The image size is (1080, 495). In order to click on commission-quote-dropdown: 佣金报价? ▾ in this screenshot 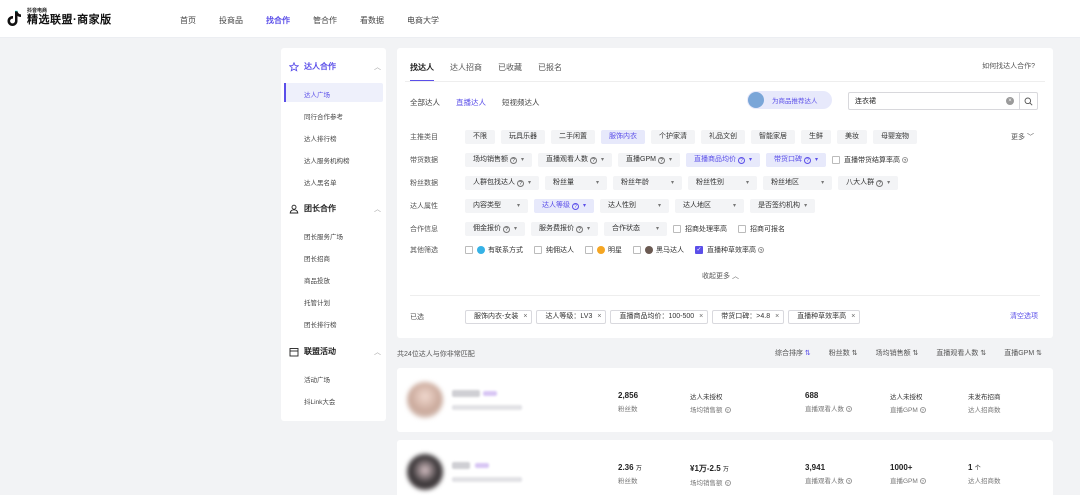, I will do `click(495, 229)`.